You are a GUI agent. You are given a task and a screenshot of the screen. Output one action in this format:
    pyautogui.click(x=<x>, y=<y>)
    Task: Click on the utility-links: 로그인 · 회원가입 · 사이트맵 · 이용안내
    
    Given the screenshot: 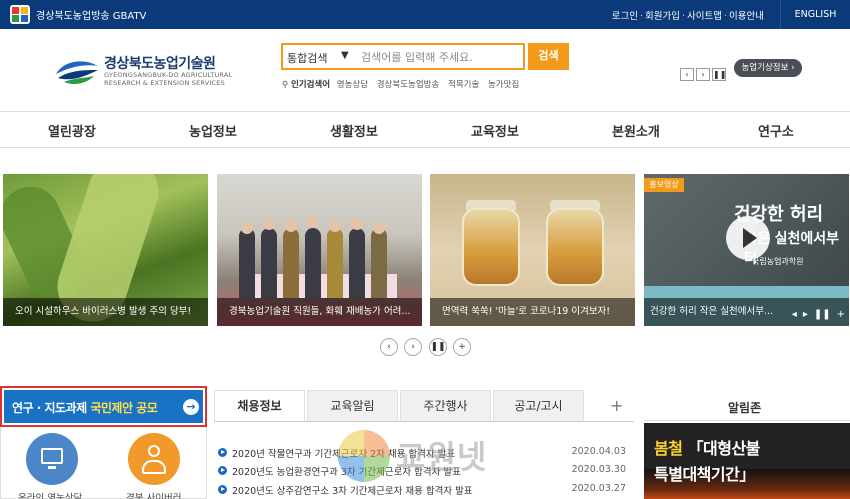 What is the action you would take?
    pyautogui.click(x=687, y=16)
    